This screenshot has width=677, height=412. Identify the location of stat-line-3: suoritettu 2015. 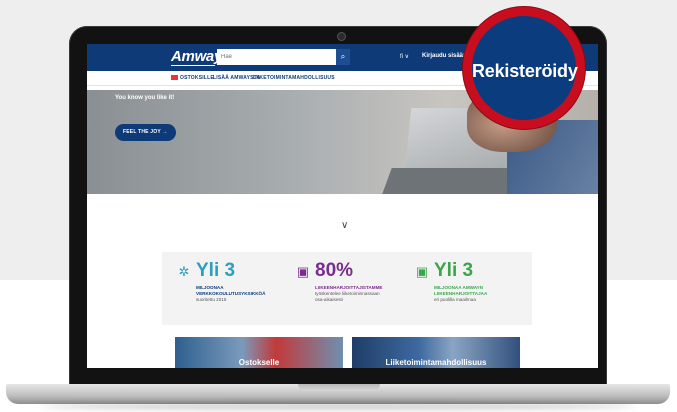
(211, 299).